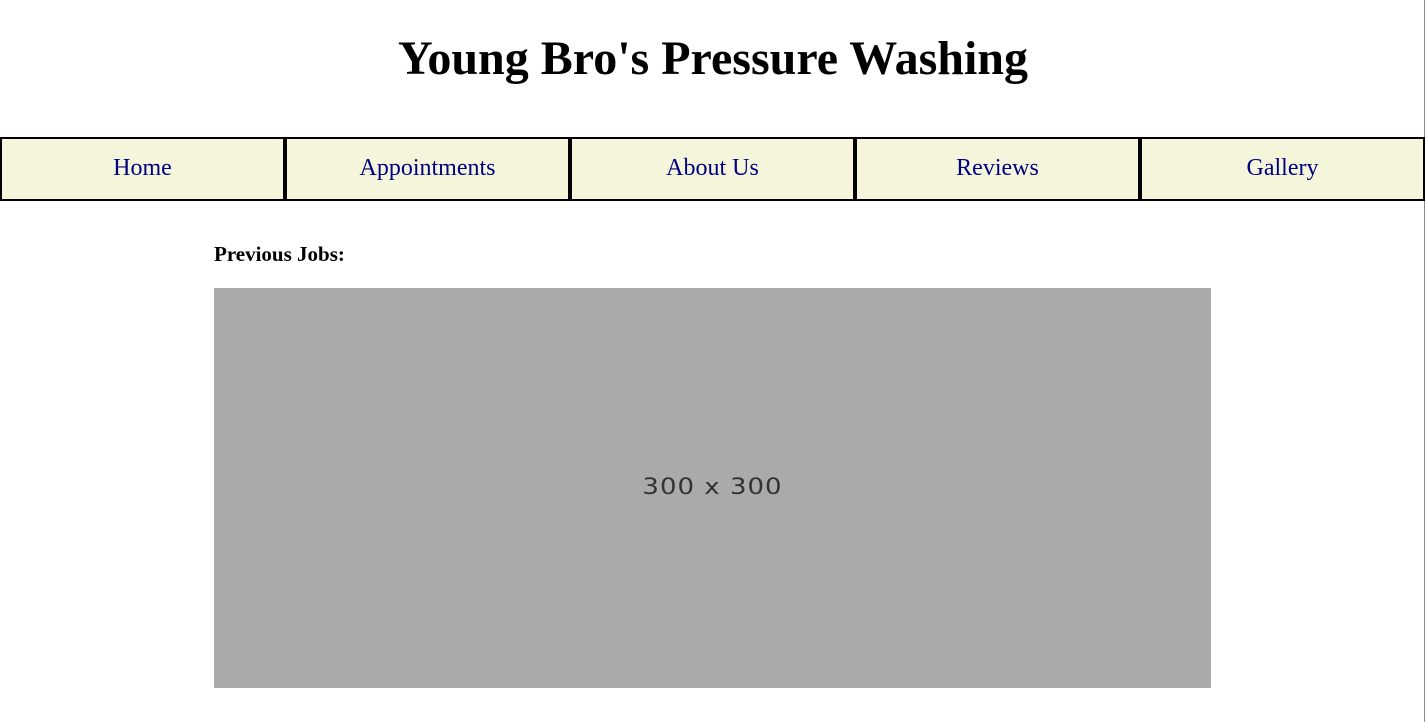  I want to click on nav-item-gallery: Gallery, so click(1282, 169).